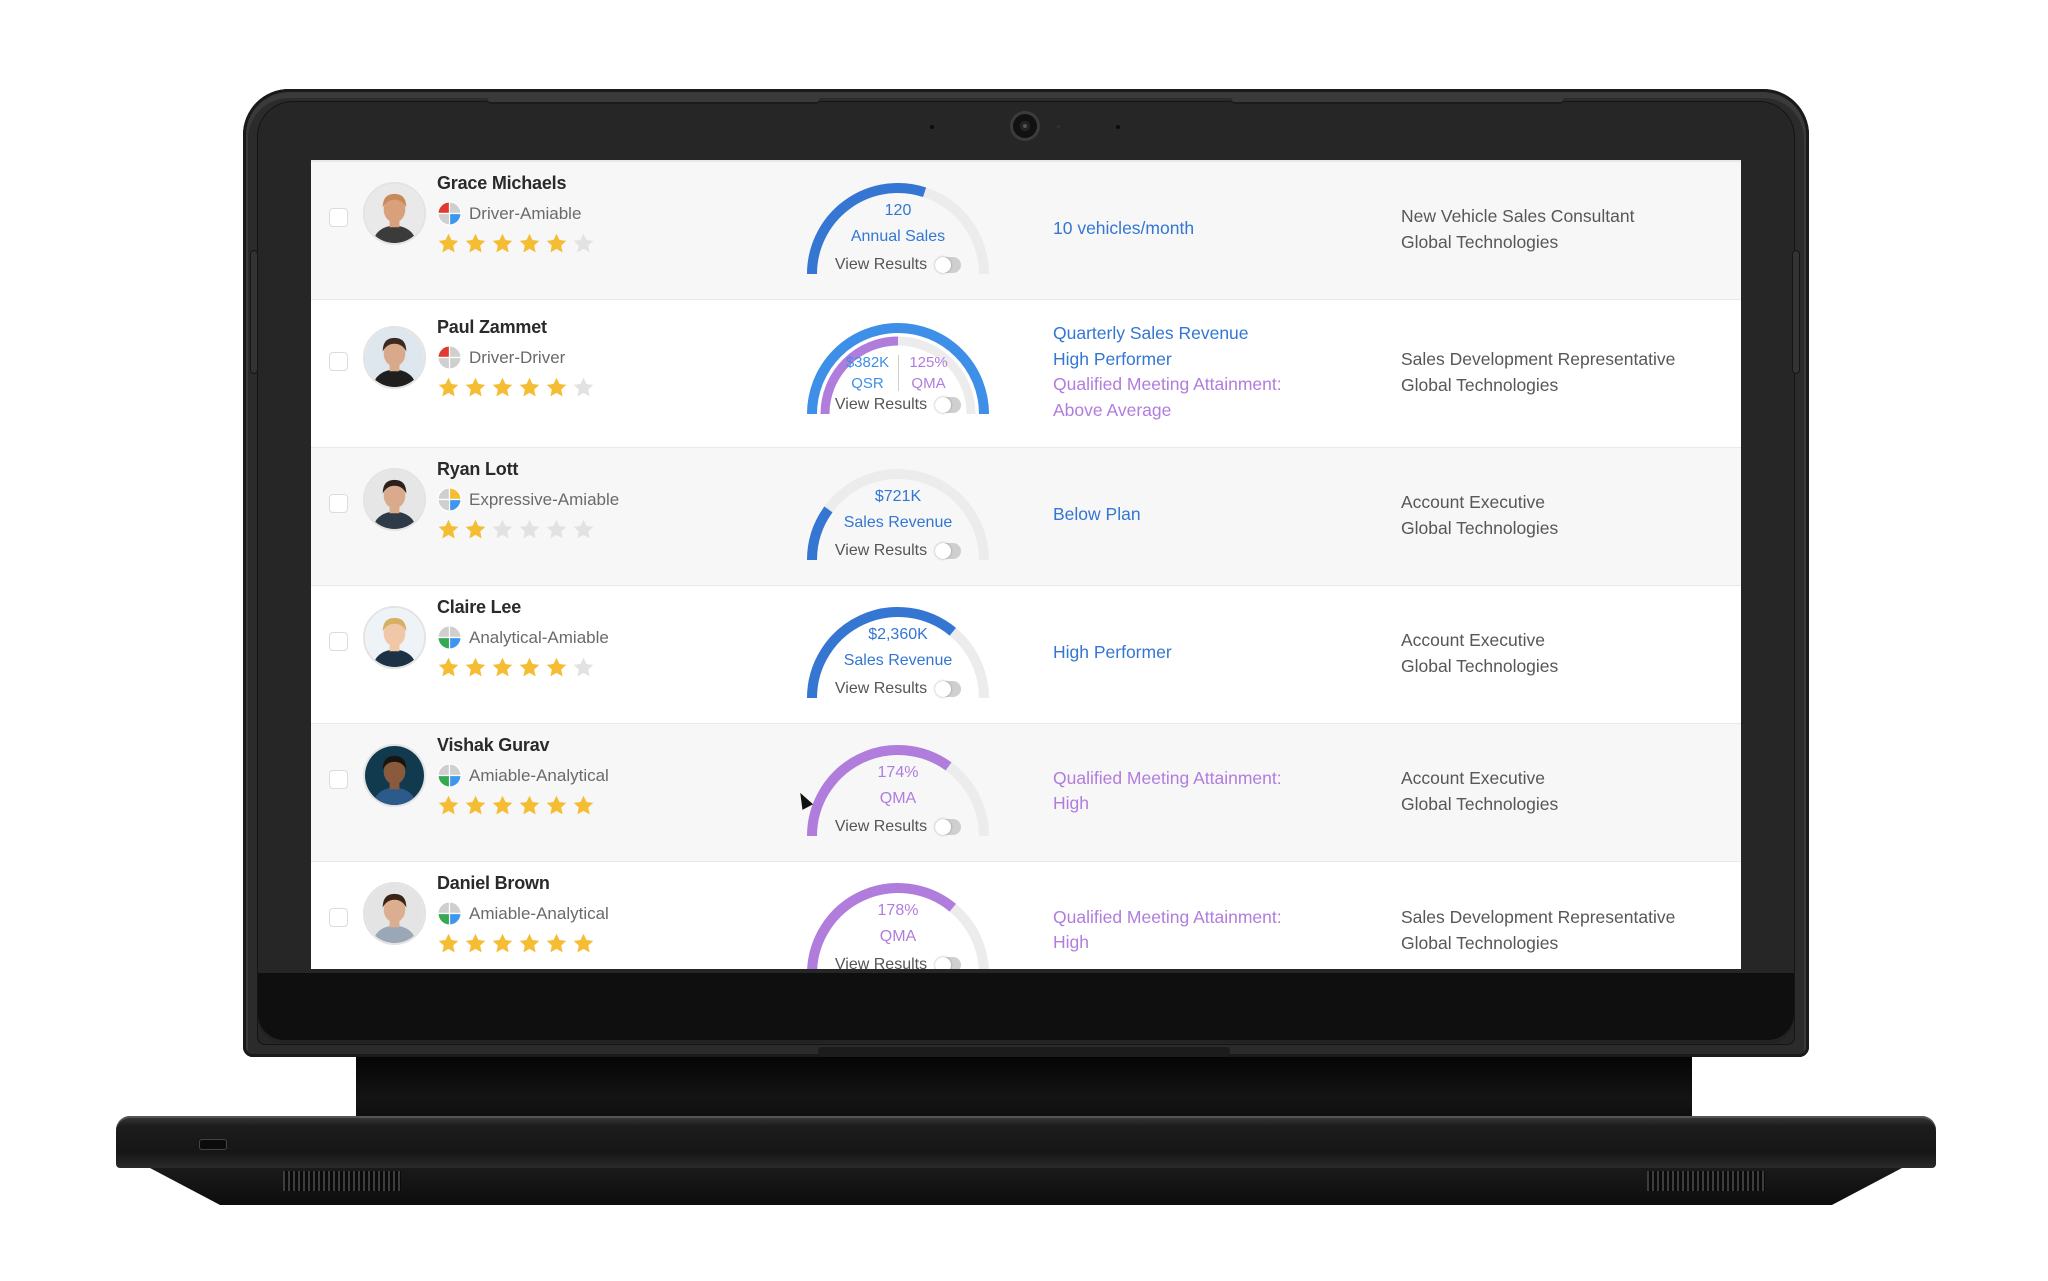  Describe the element at coordinates (1479, 653) in the screenshot. I see `role-info: Account Executive Global Technologies` at that location.